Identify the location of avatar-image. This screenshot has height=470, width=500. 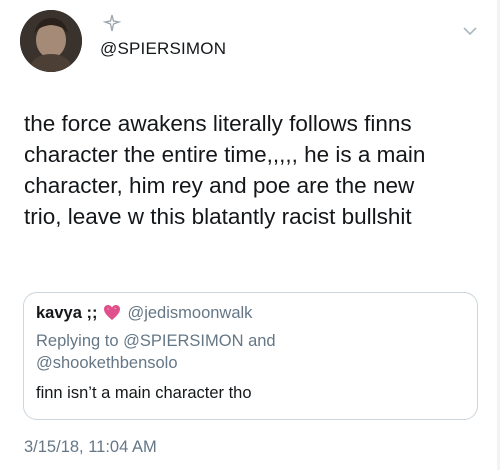
(51, 41).